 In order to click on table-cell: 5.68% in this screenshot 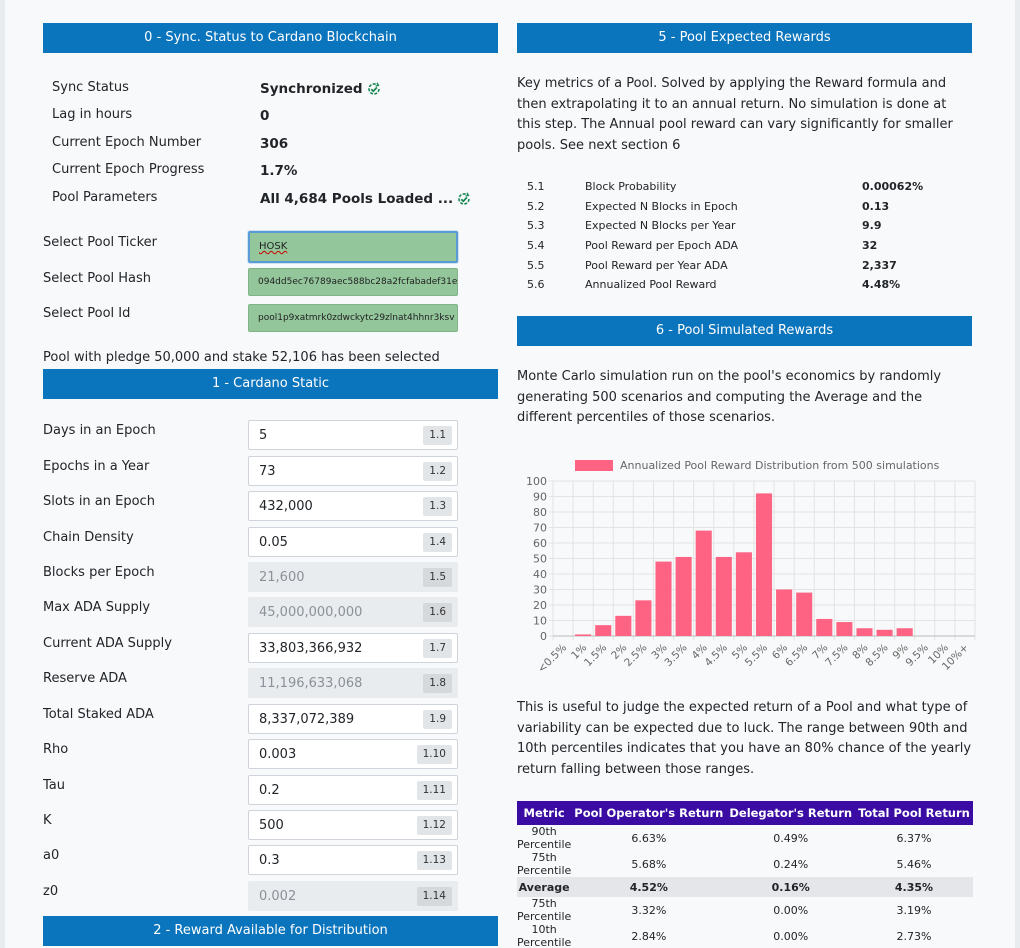, I will do `click(649, 864)`.